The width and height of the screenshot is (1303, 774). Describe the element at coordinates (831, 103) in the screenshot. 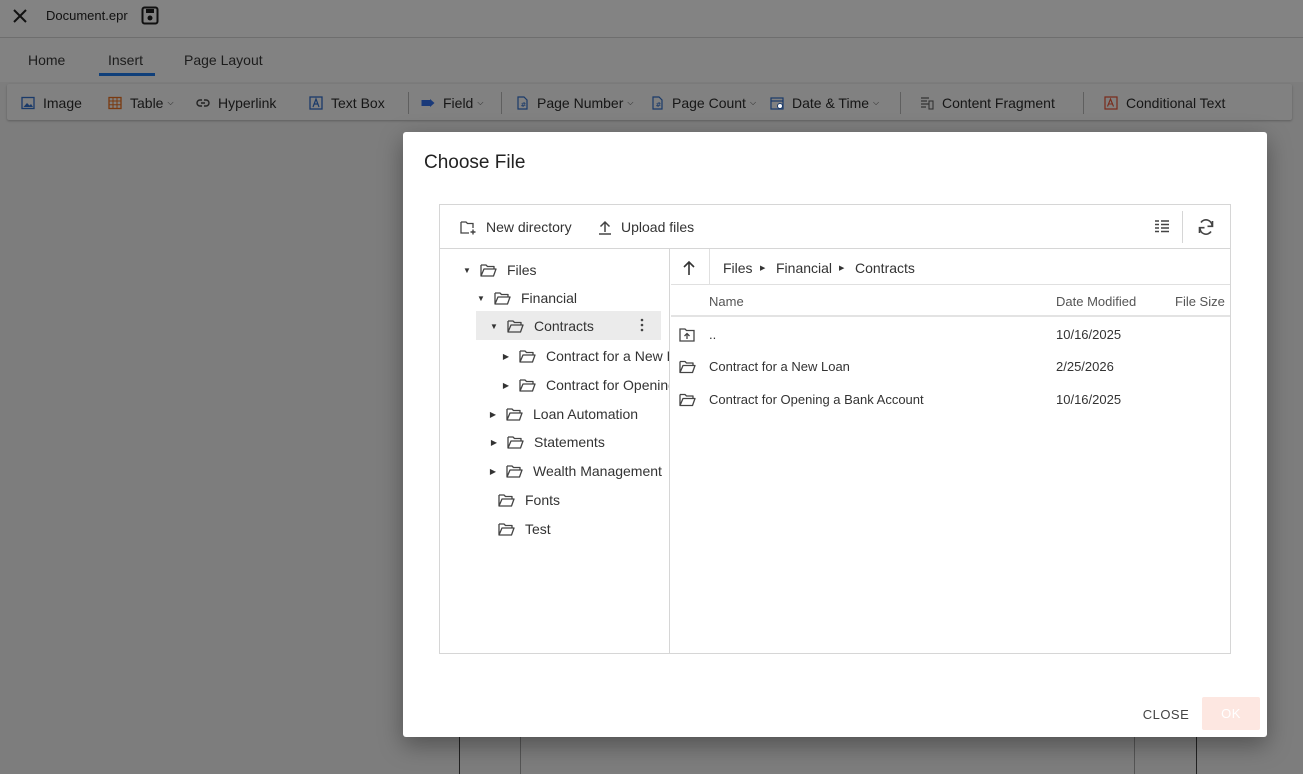

I see `date-time-label: Date & Time` at that location.